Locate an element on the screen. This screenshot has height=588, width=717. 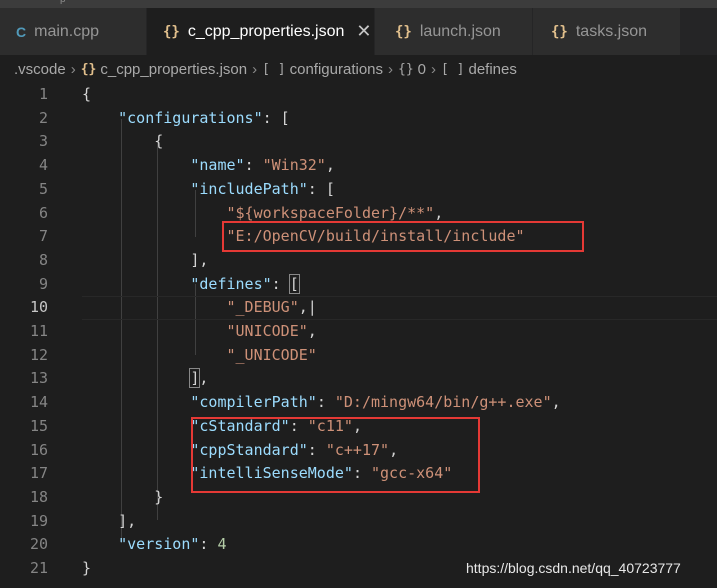
tab-c-cpp-properties-json: {} c_cpp_properties.json ✕ is located at coordinates (261, 31).